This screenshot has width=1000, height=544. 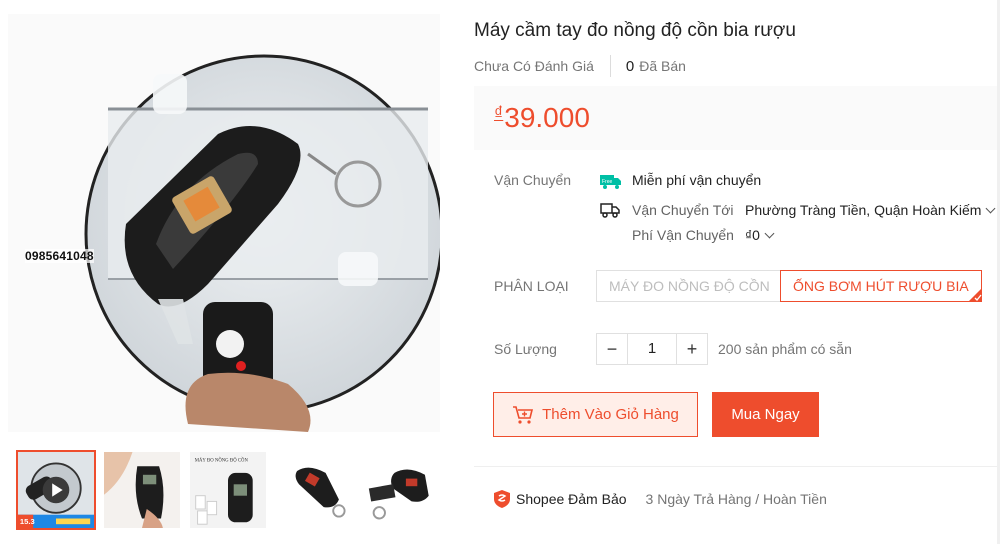 What do you see at coordinates (571, 499) in the screenshot?
I see `guarantee-brand: Shopee Đảm Bảo` at bounding box center [571, 499].